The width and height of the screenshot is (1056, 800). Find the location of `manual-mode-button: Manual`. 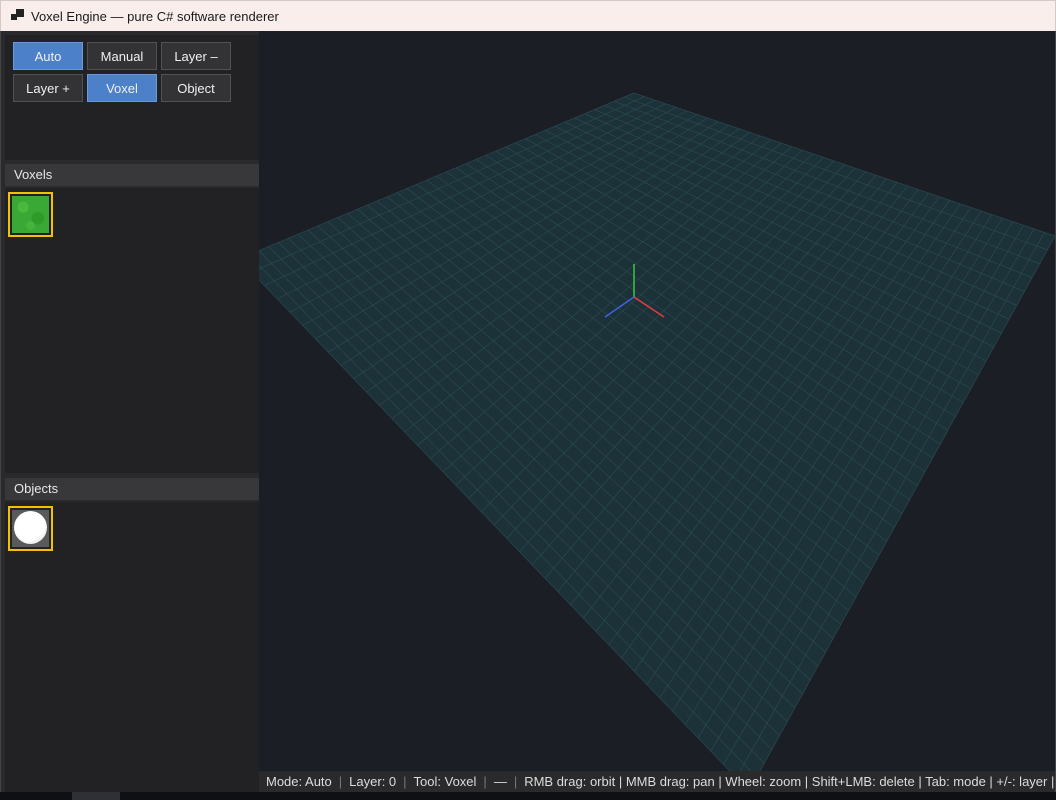

manual-mode-button: Manual is located at coordinates (122, 56).